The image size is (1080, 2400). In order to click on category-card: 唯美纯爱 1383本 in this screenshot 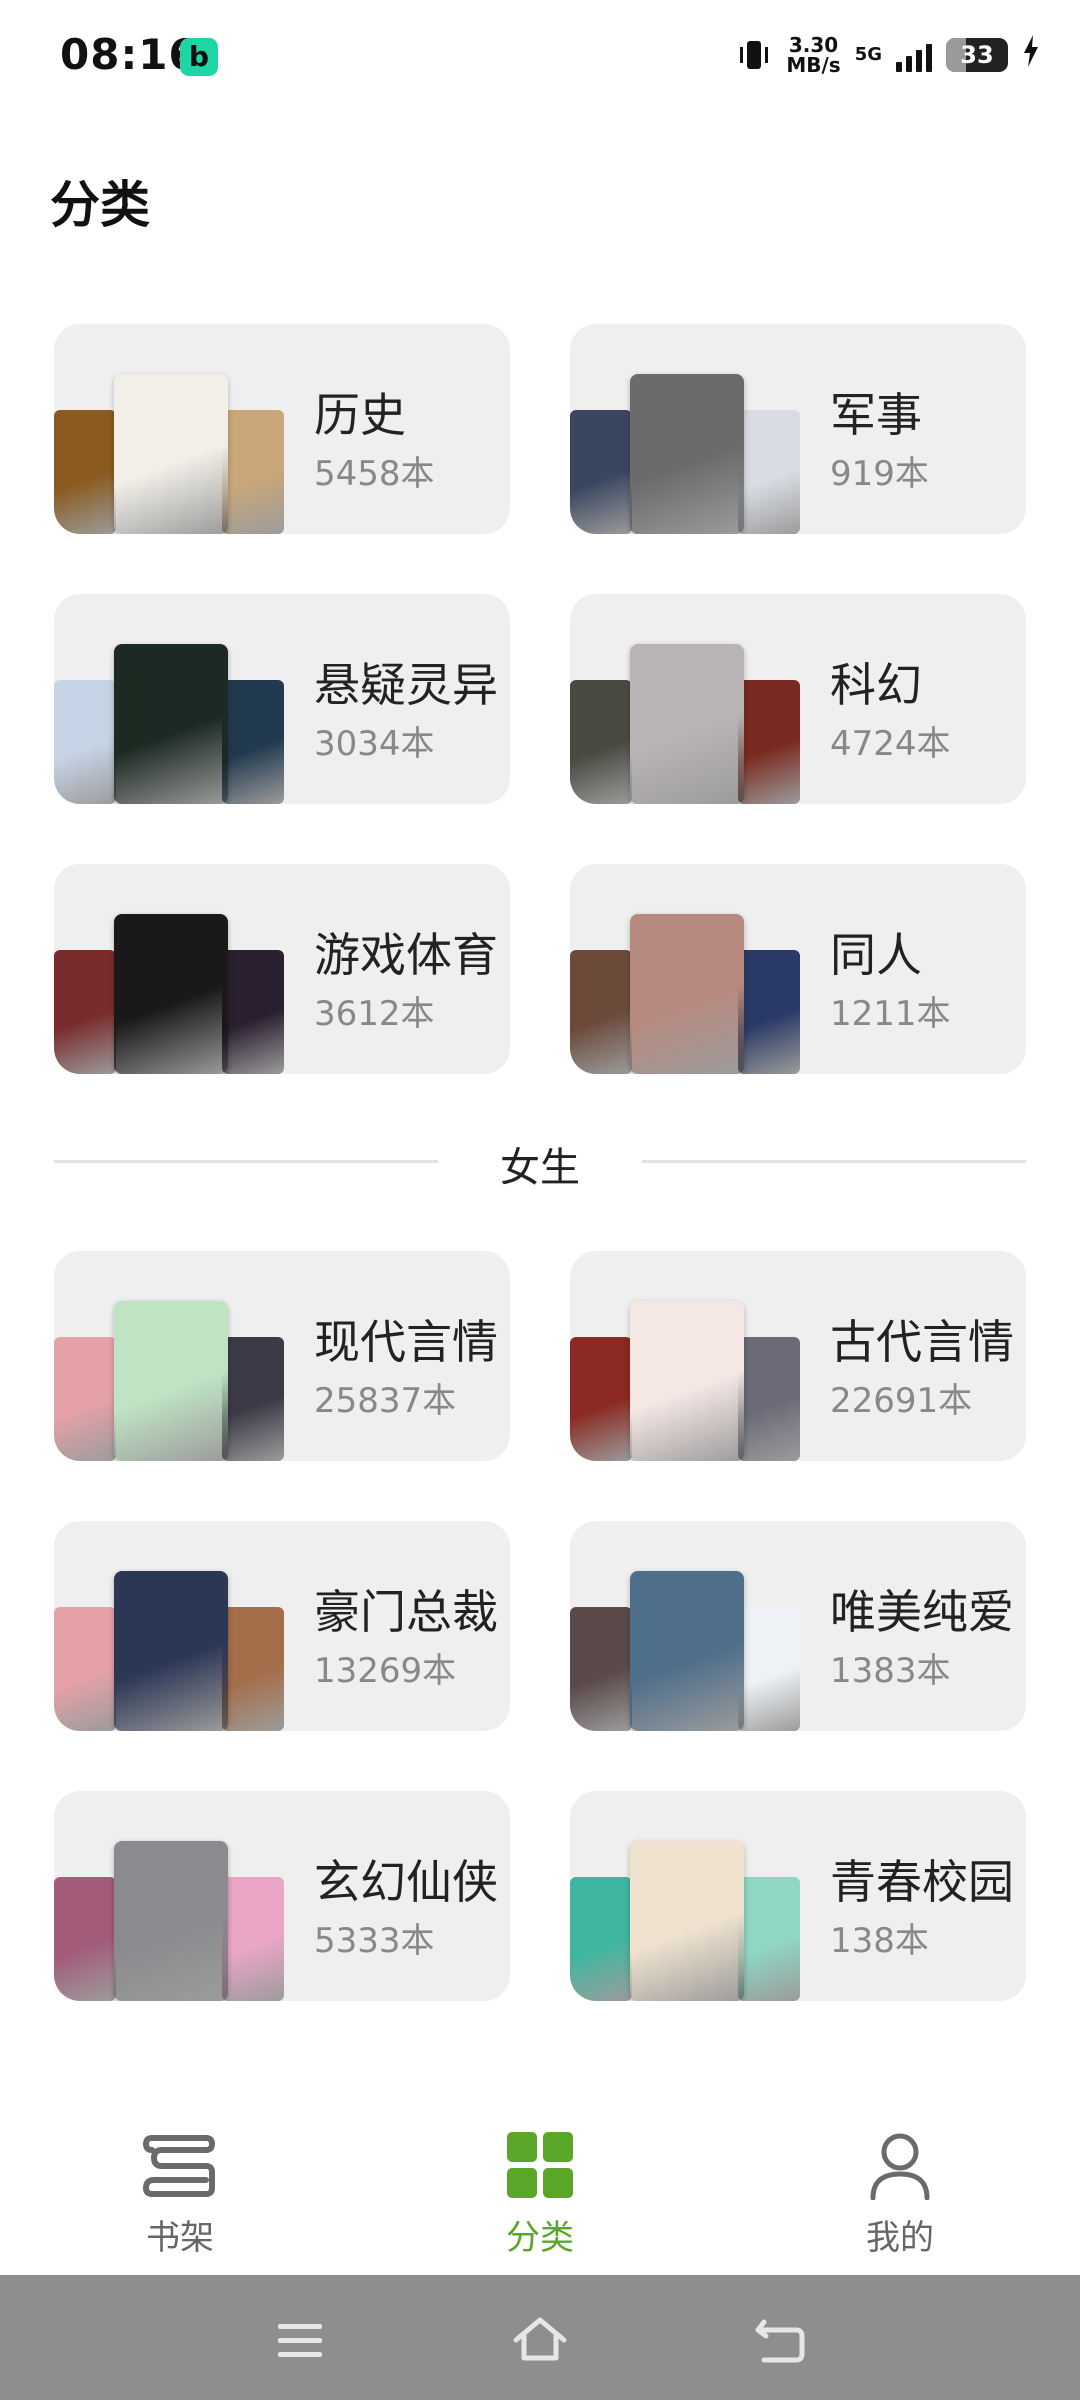, I will do `click(798, 1626)`.